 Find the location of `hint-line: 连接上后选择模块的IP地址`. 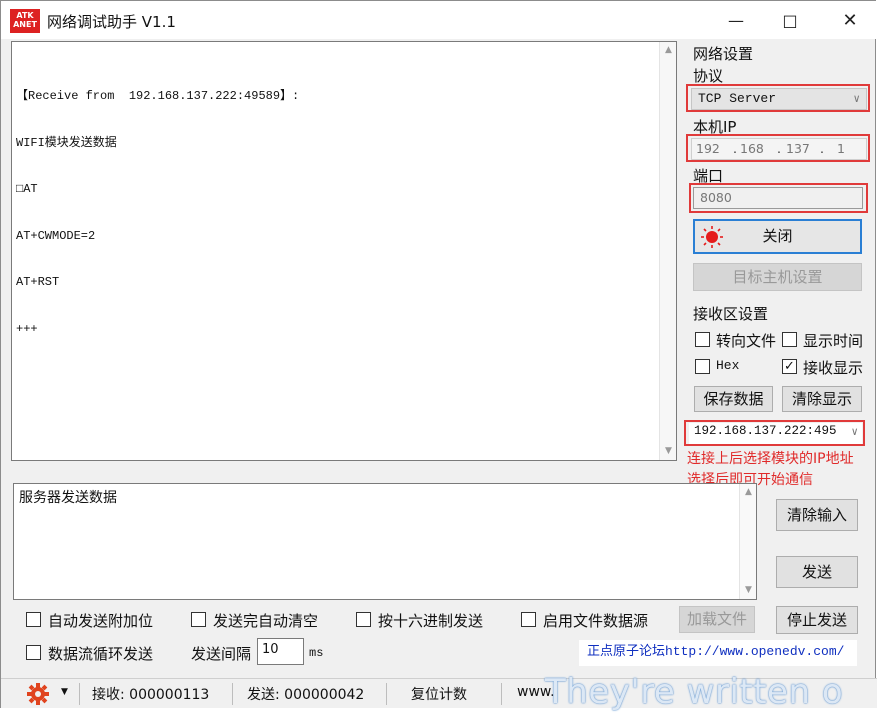

hint-line: 连接上后选择模块的IP地址 is located at coordinates (770, 459).